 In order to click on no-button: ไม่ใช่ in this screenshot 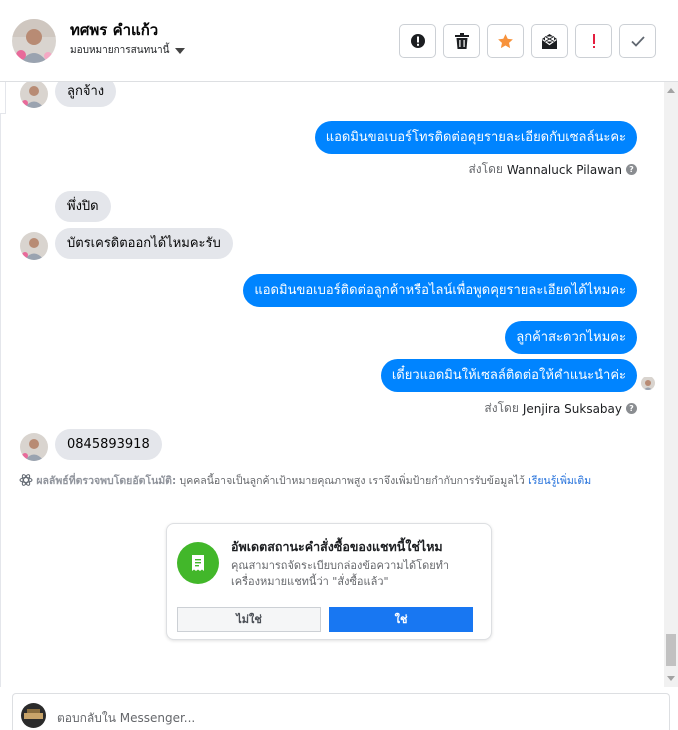, I will do `click(249, 619)`.